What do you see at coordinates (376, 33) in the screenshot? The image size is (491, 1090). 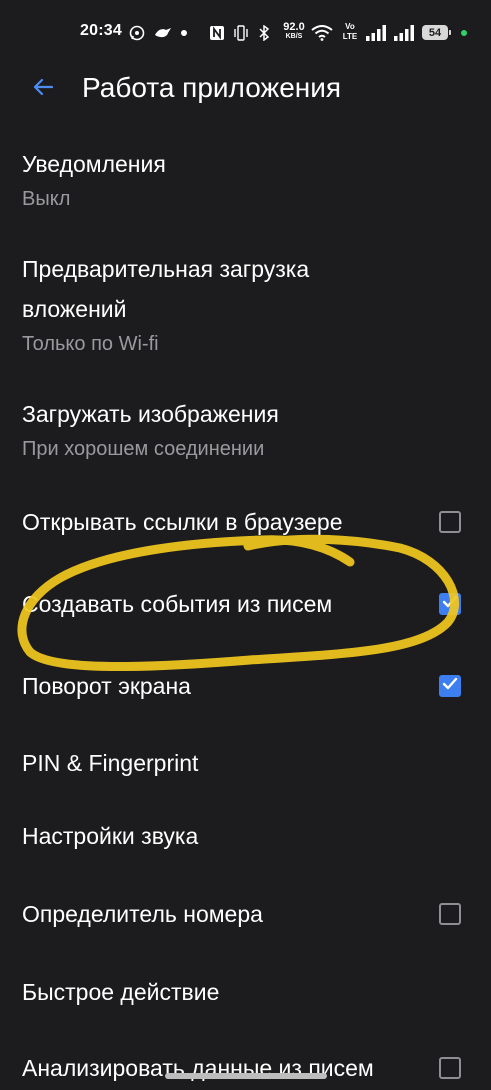 I see `signal-icon` at bounding box center [376, 33].